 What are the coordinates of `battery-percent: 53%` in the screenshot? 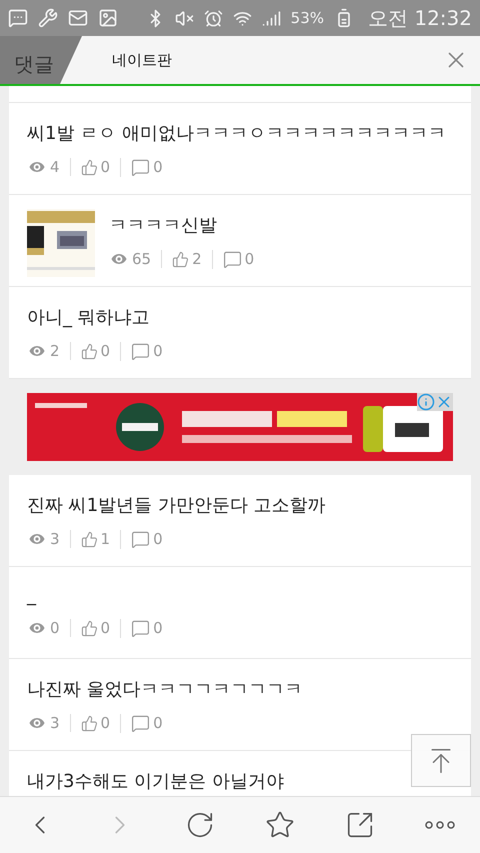 It's located at (307, 18).